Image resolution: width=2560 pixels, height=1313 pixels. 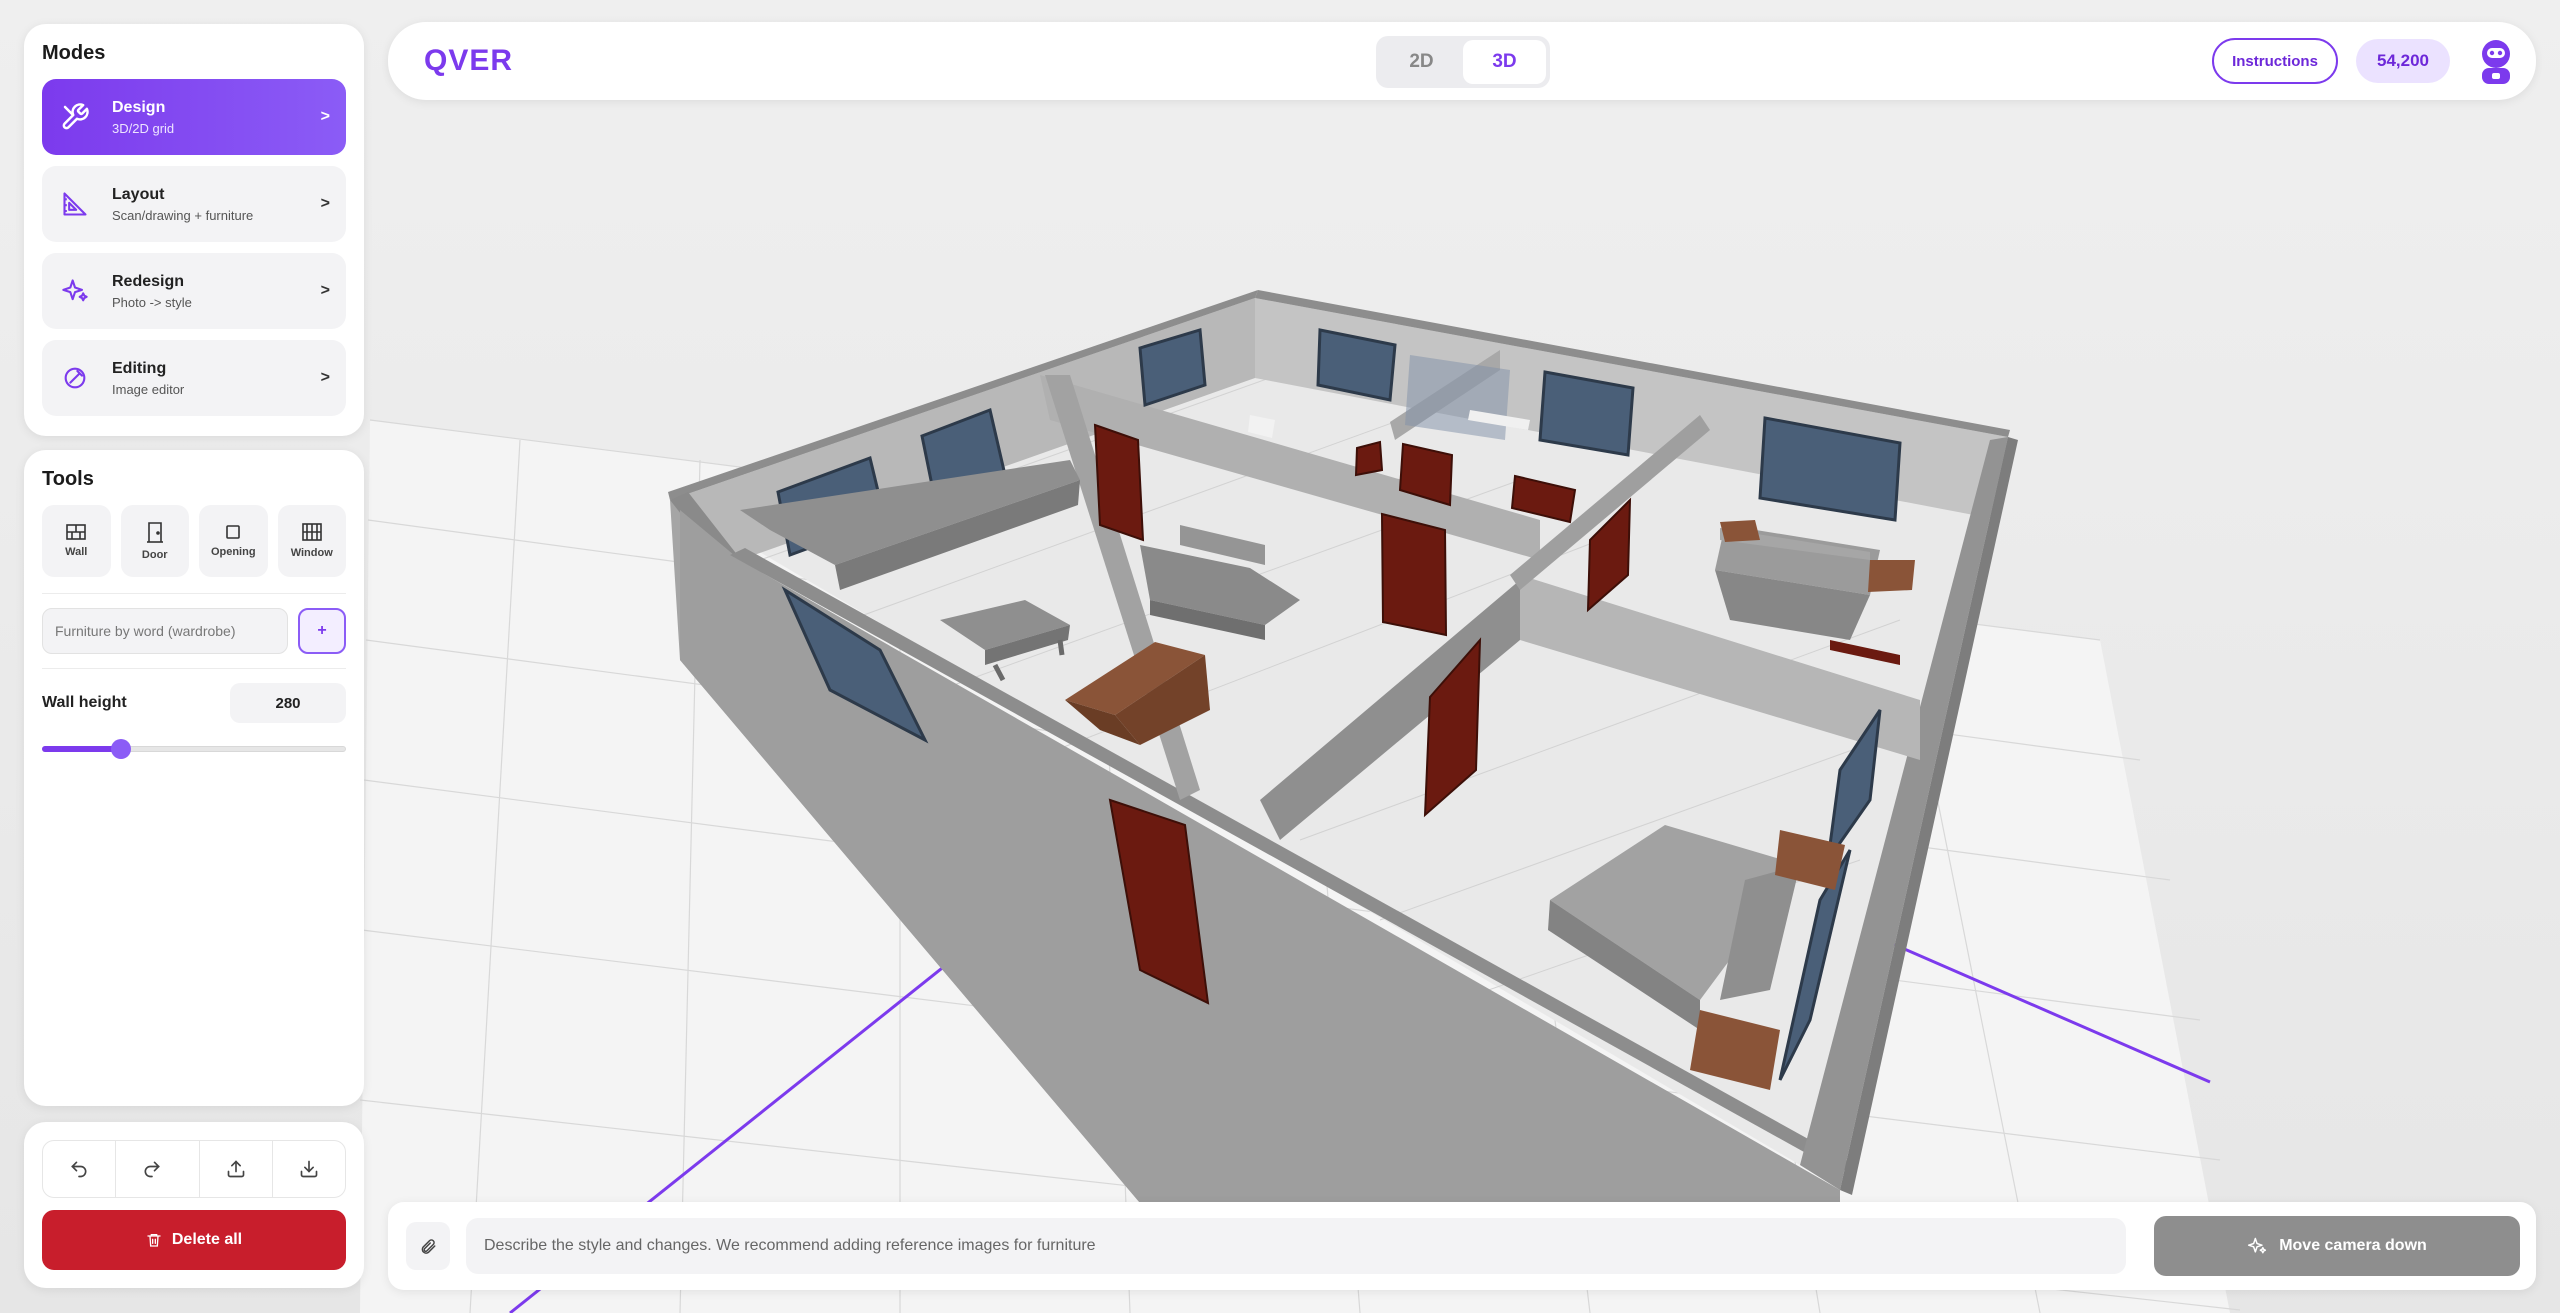 I want to click on download-button, so click(x=308, y=1169).